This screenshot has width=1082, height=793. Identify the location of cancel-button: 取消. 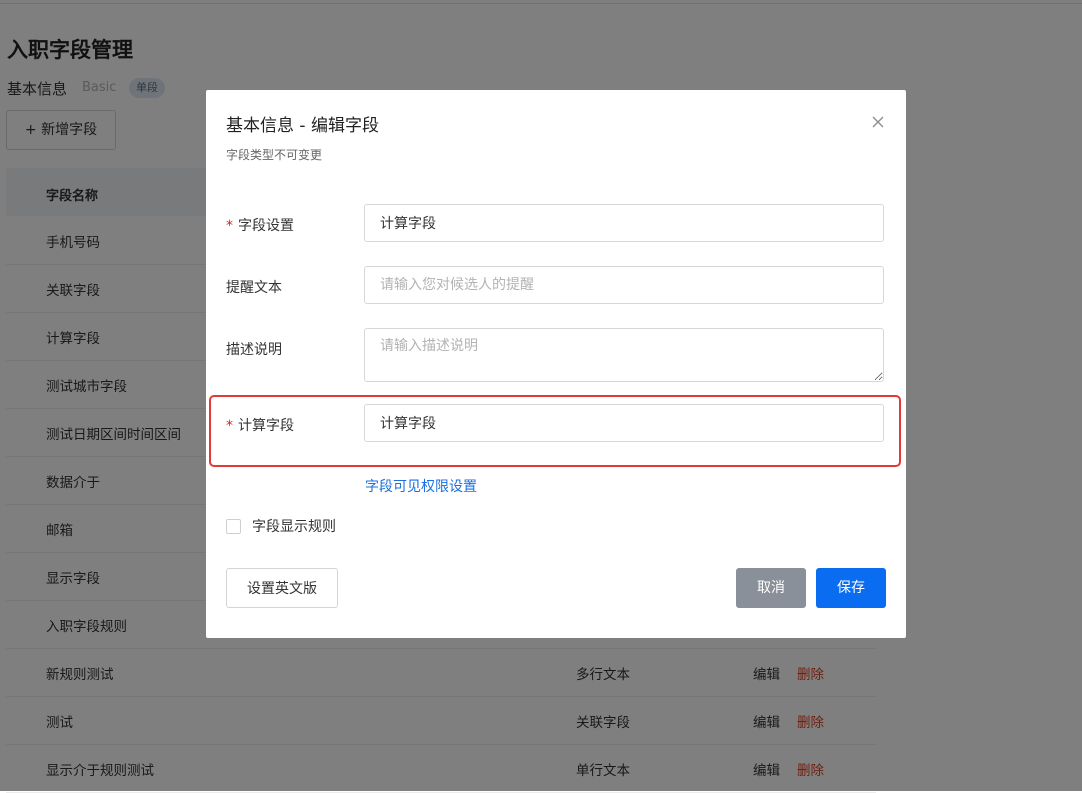
(771, 588).